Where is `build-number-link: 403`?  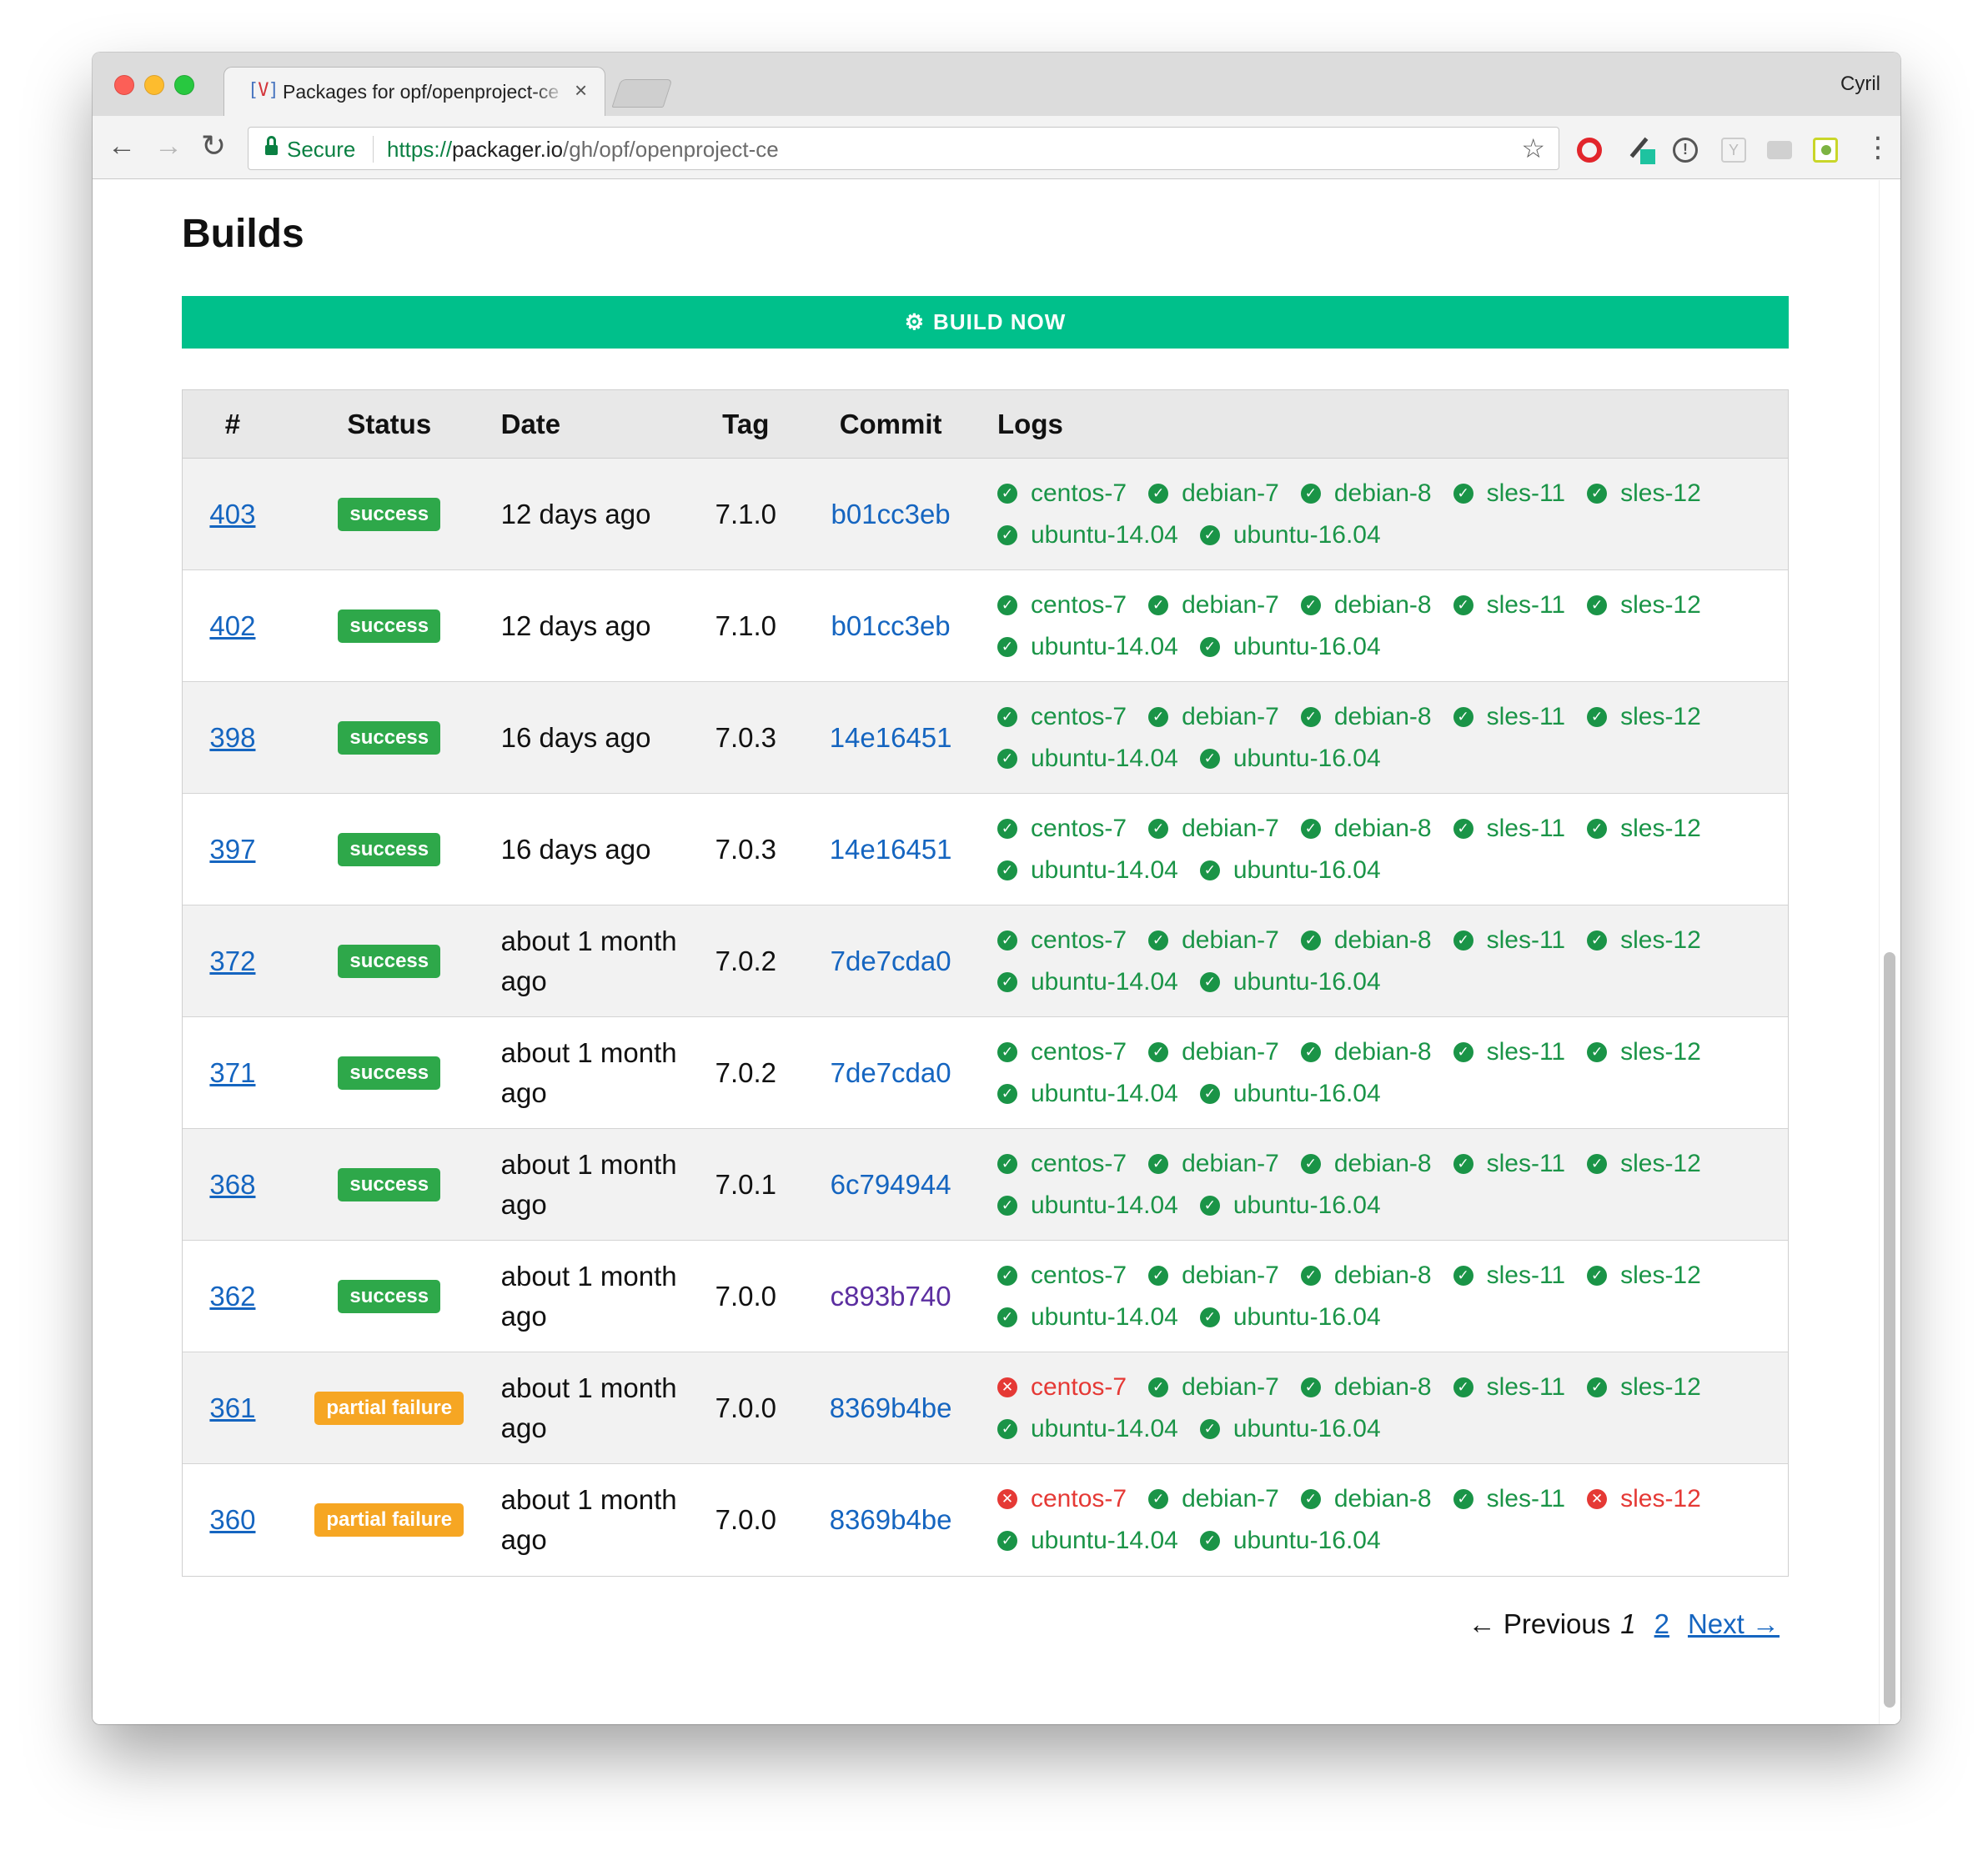
build-number-link: 403 is located at coordinates (232, 514).